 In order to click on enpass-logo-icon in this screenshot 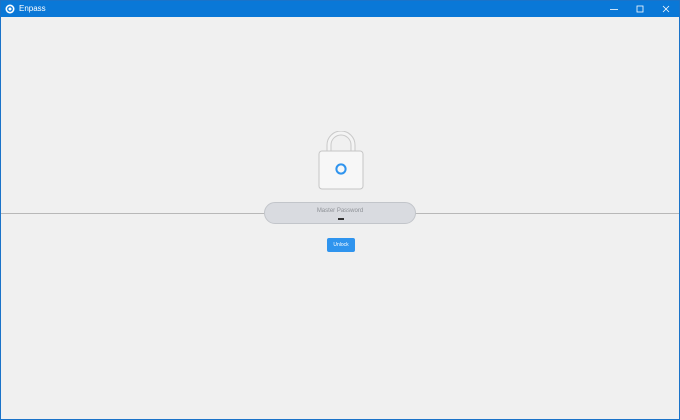, I will do `click(10, 9)`.